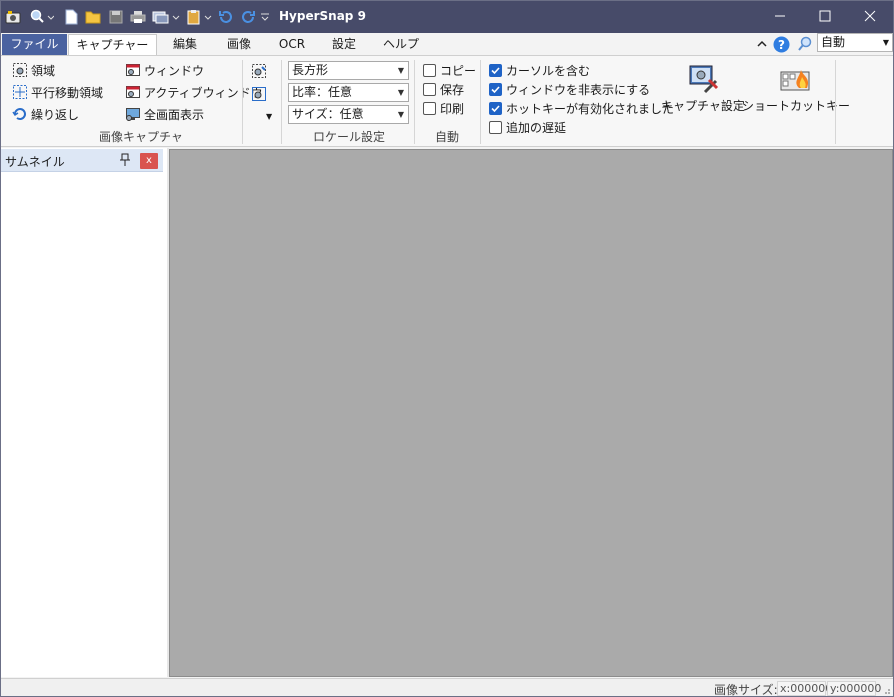 The width and height of the screenshot is (894, 697). I want to click on hide-window-checkbox: ウィンドウを非表示にする, so click(569, 89).